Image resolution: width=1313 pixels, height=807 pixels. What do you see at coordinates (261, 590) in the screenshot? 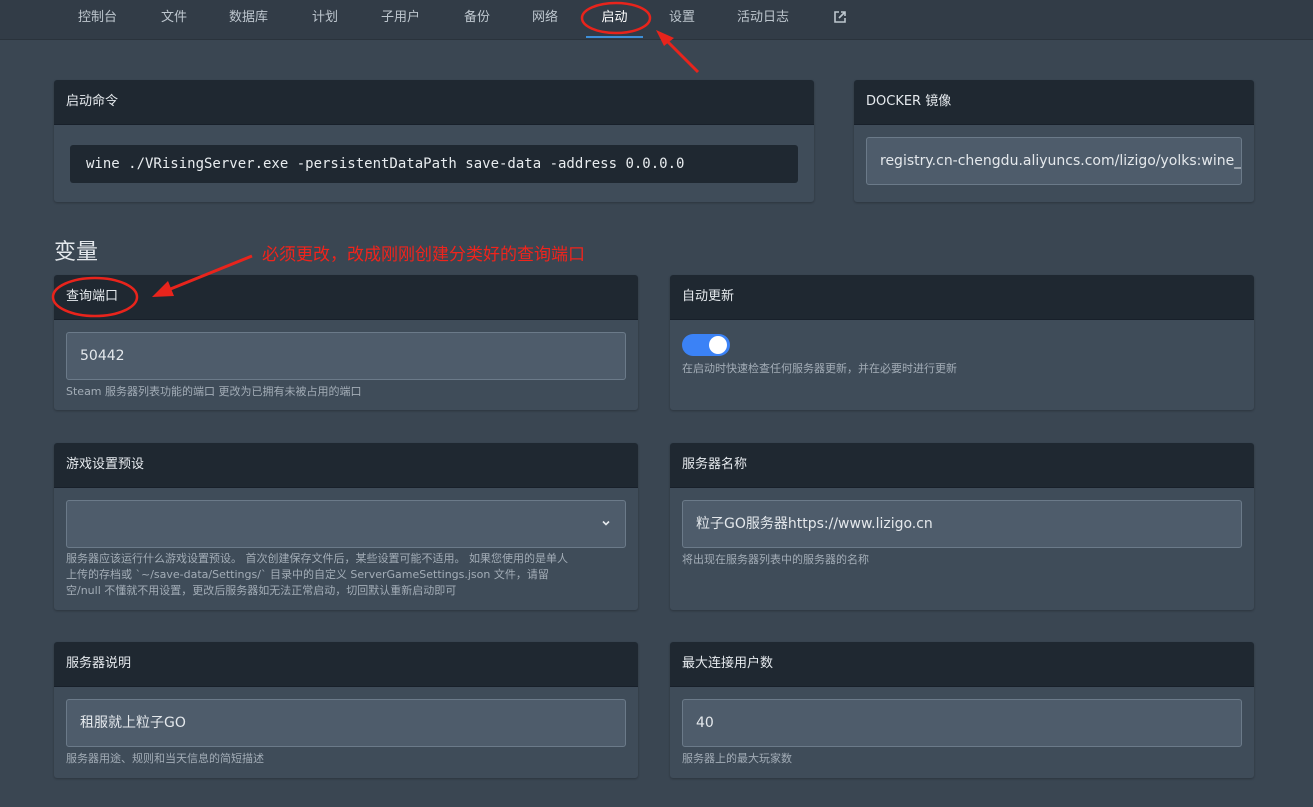
I see `preset-help-line: 空/null 不懂就不用设置，更改后服务器如无法正常启动，切回默认重新启动即可` at bounding box center [261, 590].